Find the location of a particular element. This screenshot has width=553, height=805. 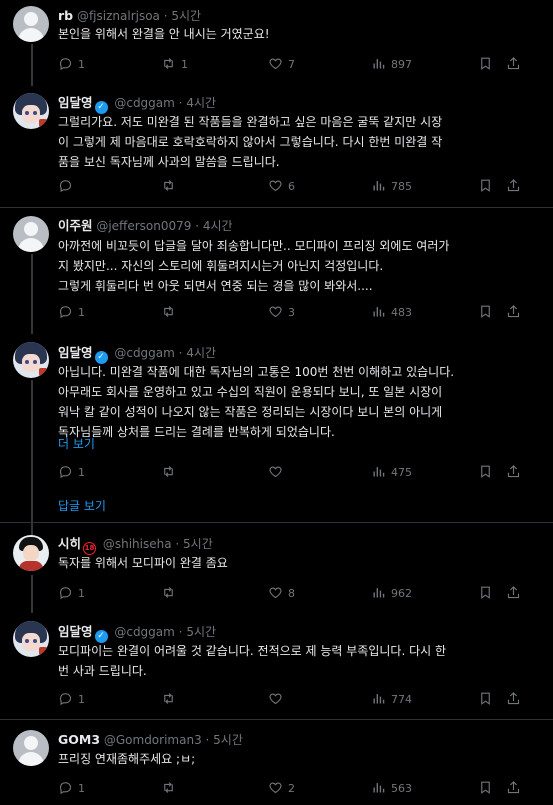

views-count: 962 is located at coordinates (401, 593).